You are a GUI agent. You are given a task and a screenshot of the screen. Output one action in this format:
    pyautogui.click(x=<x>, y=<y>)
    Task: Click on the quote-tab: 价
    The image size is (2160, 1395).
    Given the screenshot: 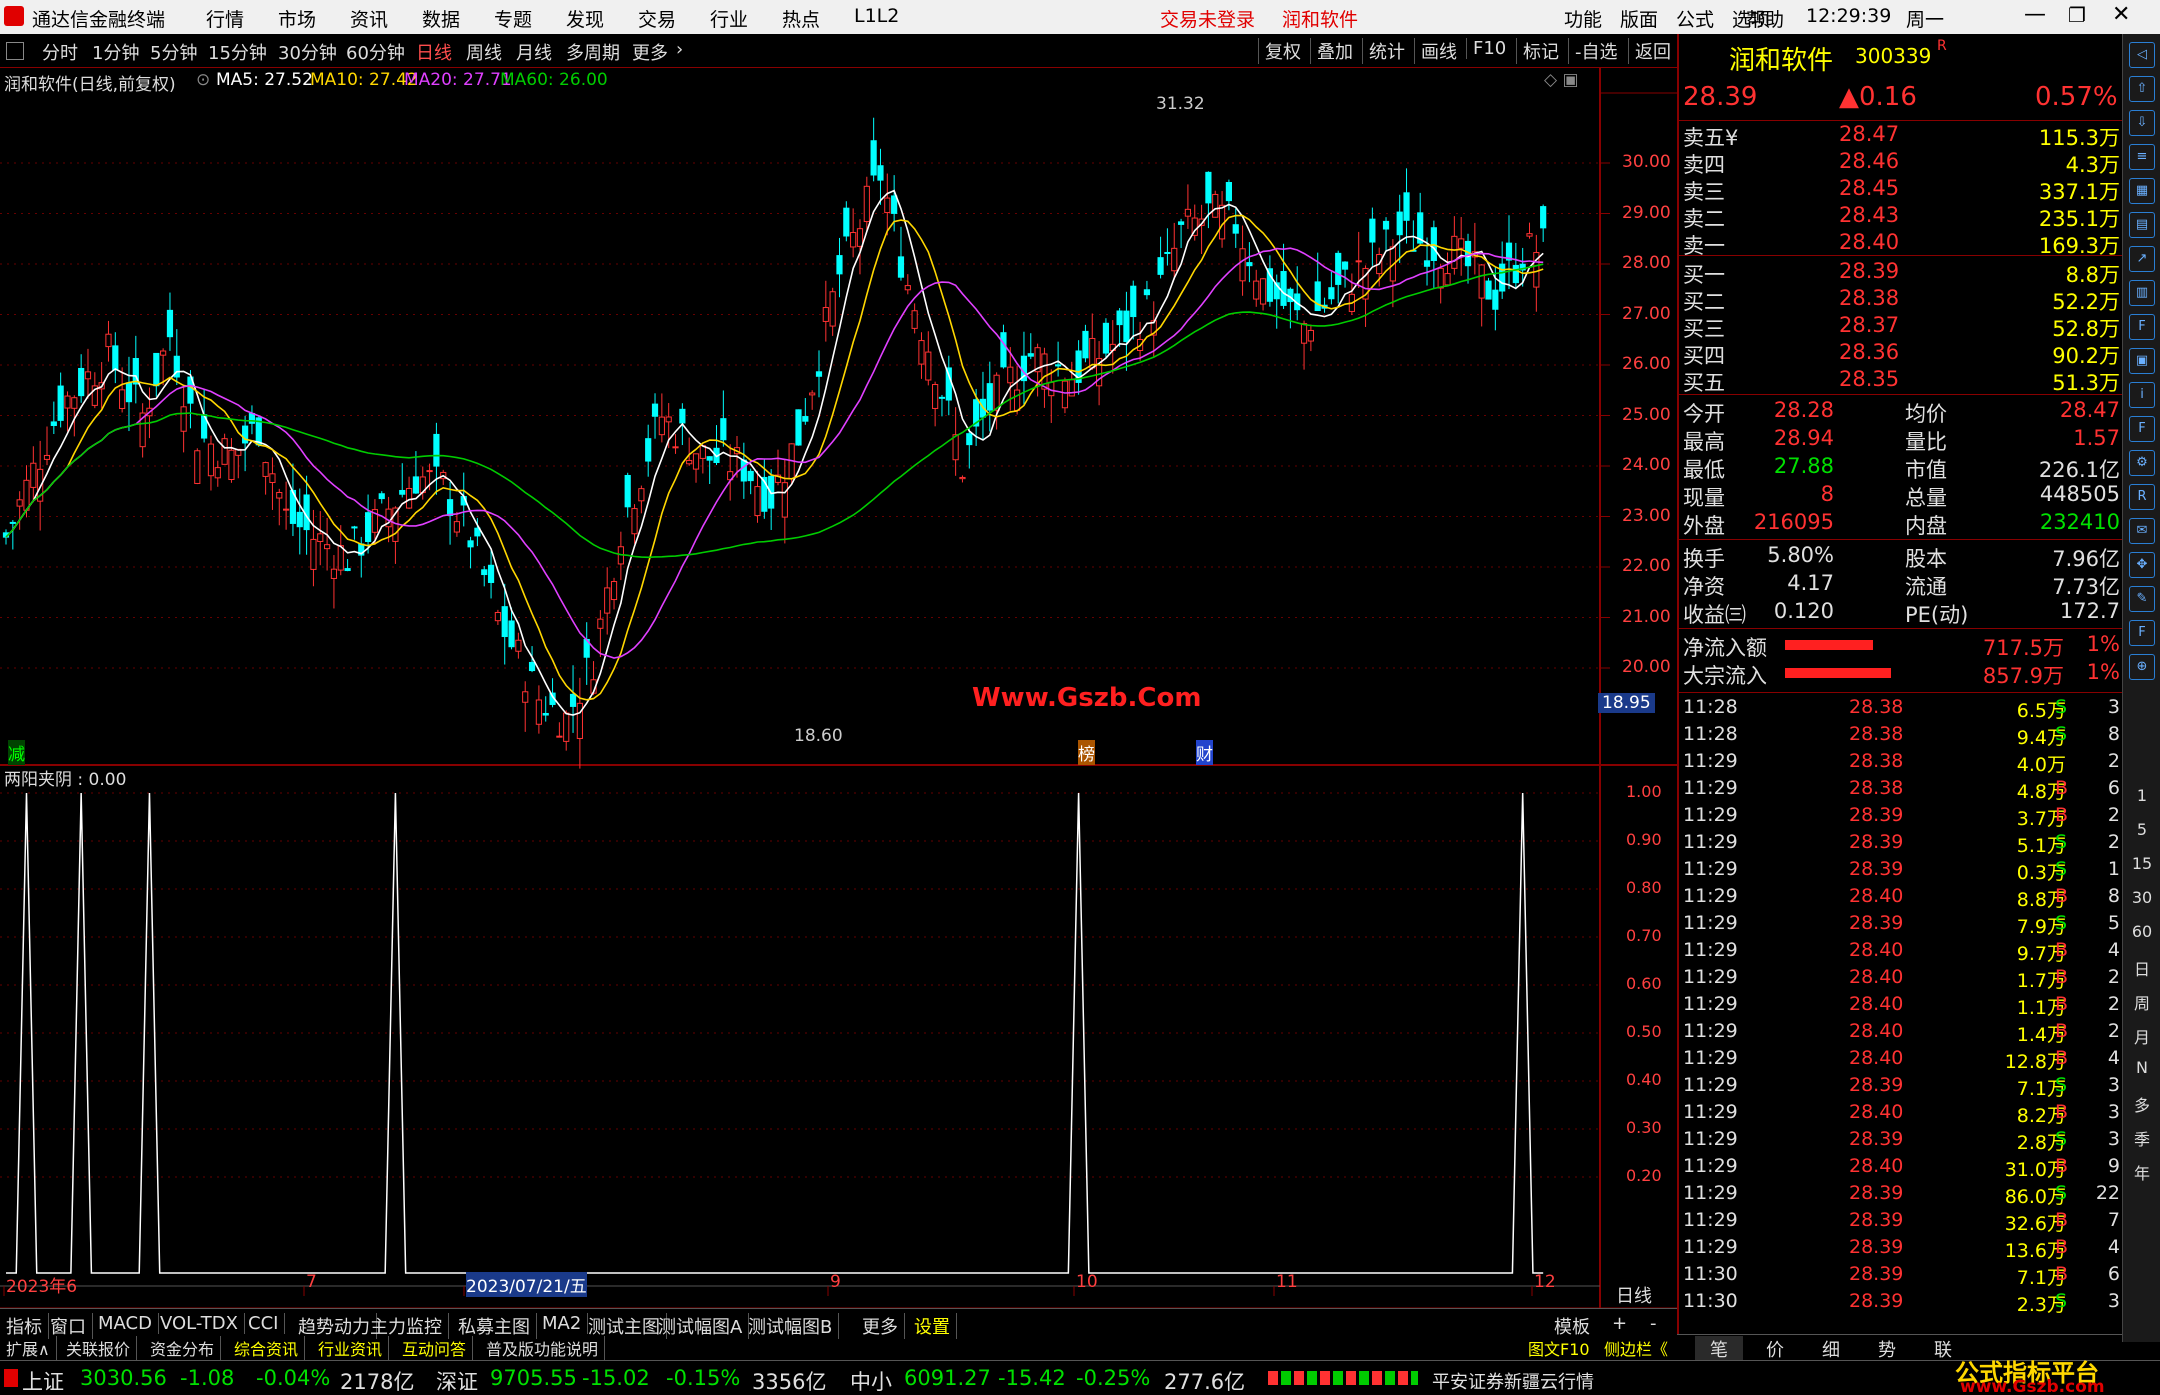 What is the action you would take?
    pyautogui.click(x=1775, y=1349)
    